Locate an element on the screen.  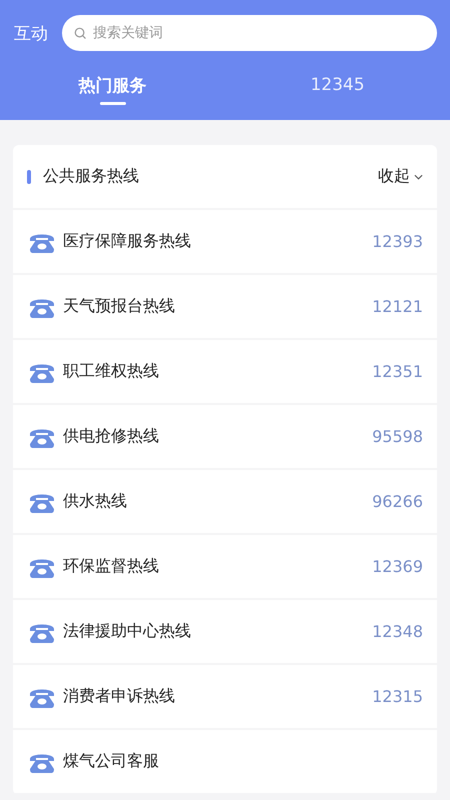
hotline-name: 供电抢修热线 is located at coordinates (111, 436).